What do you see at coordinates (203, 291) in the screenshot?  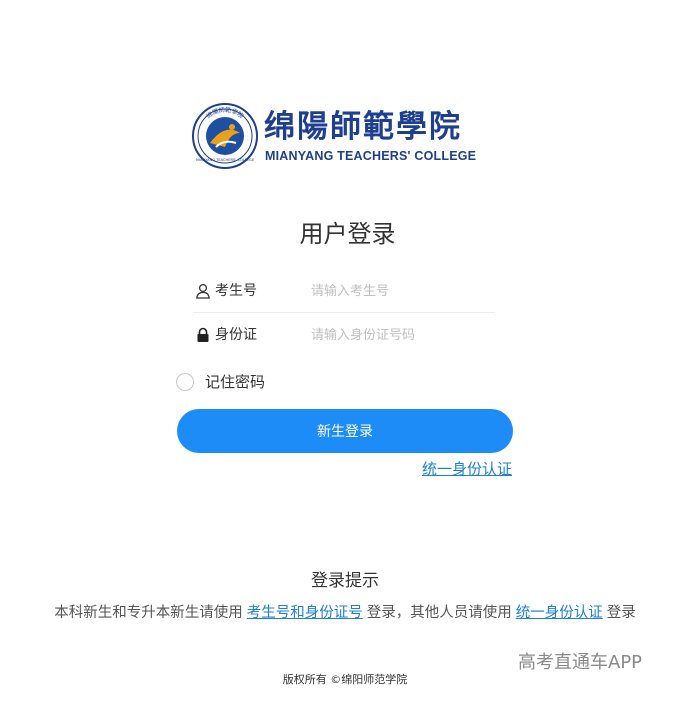 I see `user-icon` at bounding box center [203, 291].